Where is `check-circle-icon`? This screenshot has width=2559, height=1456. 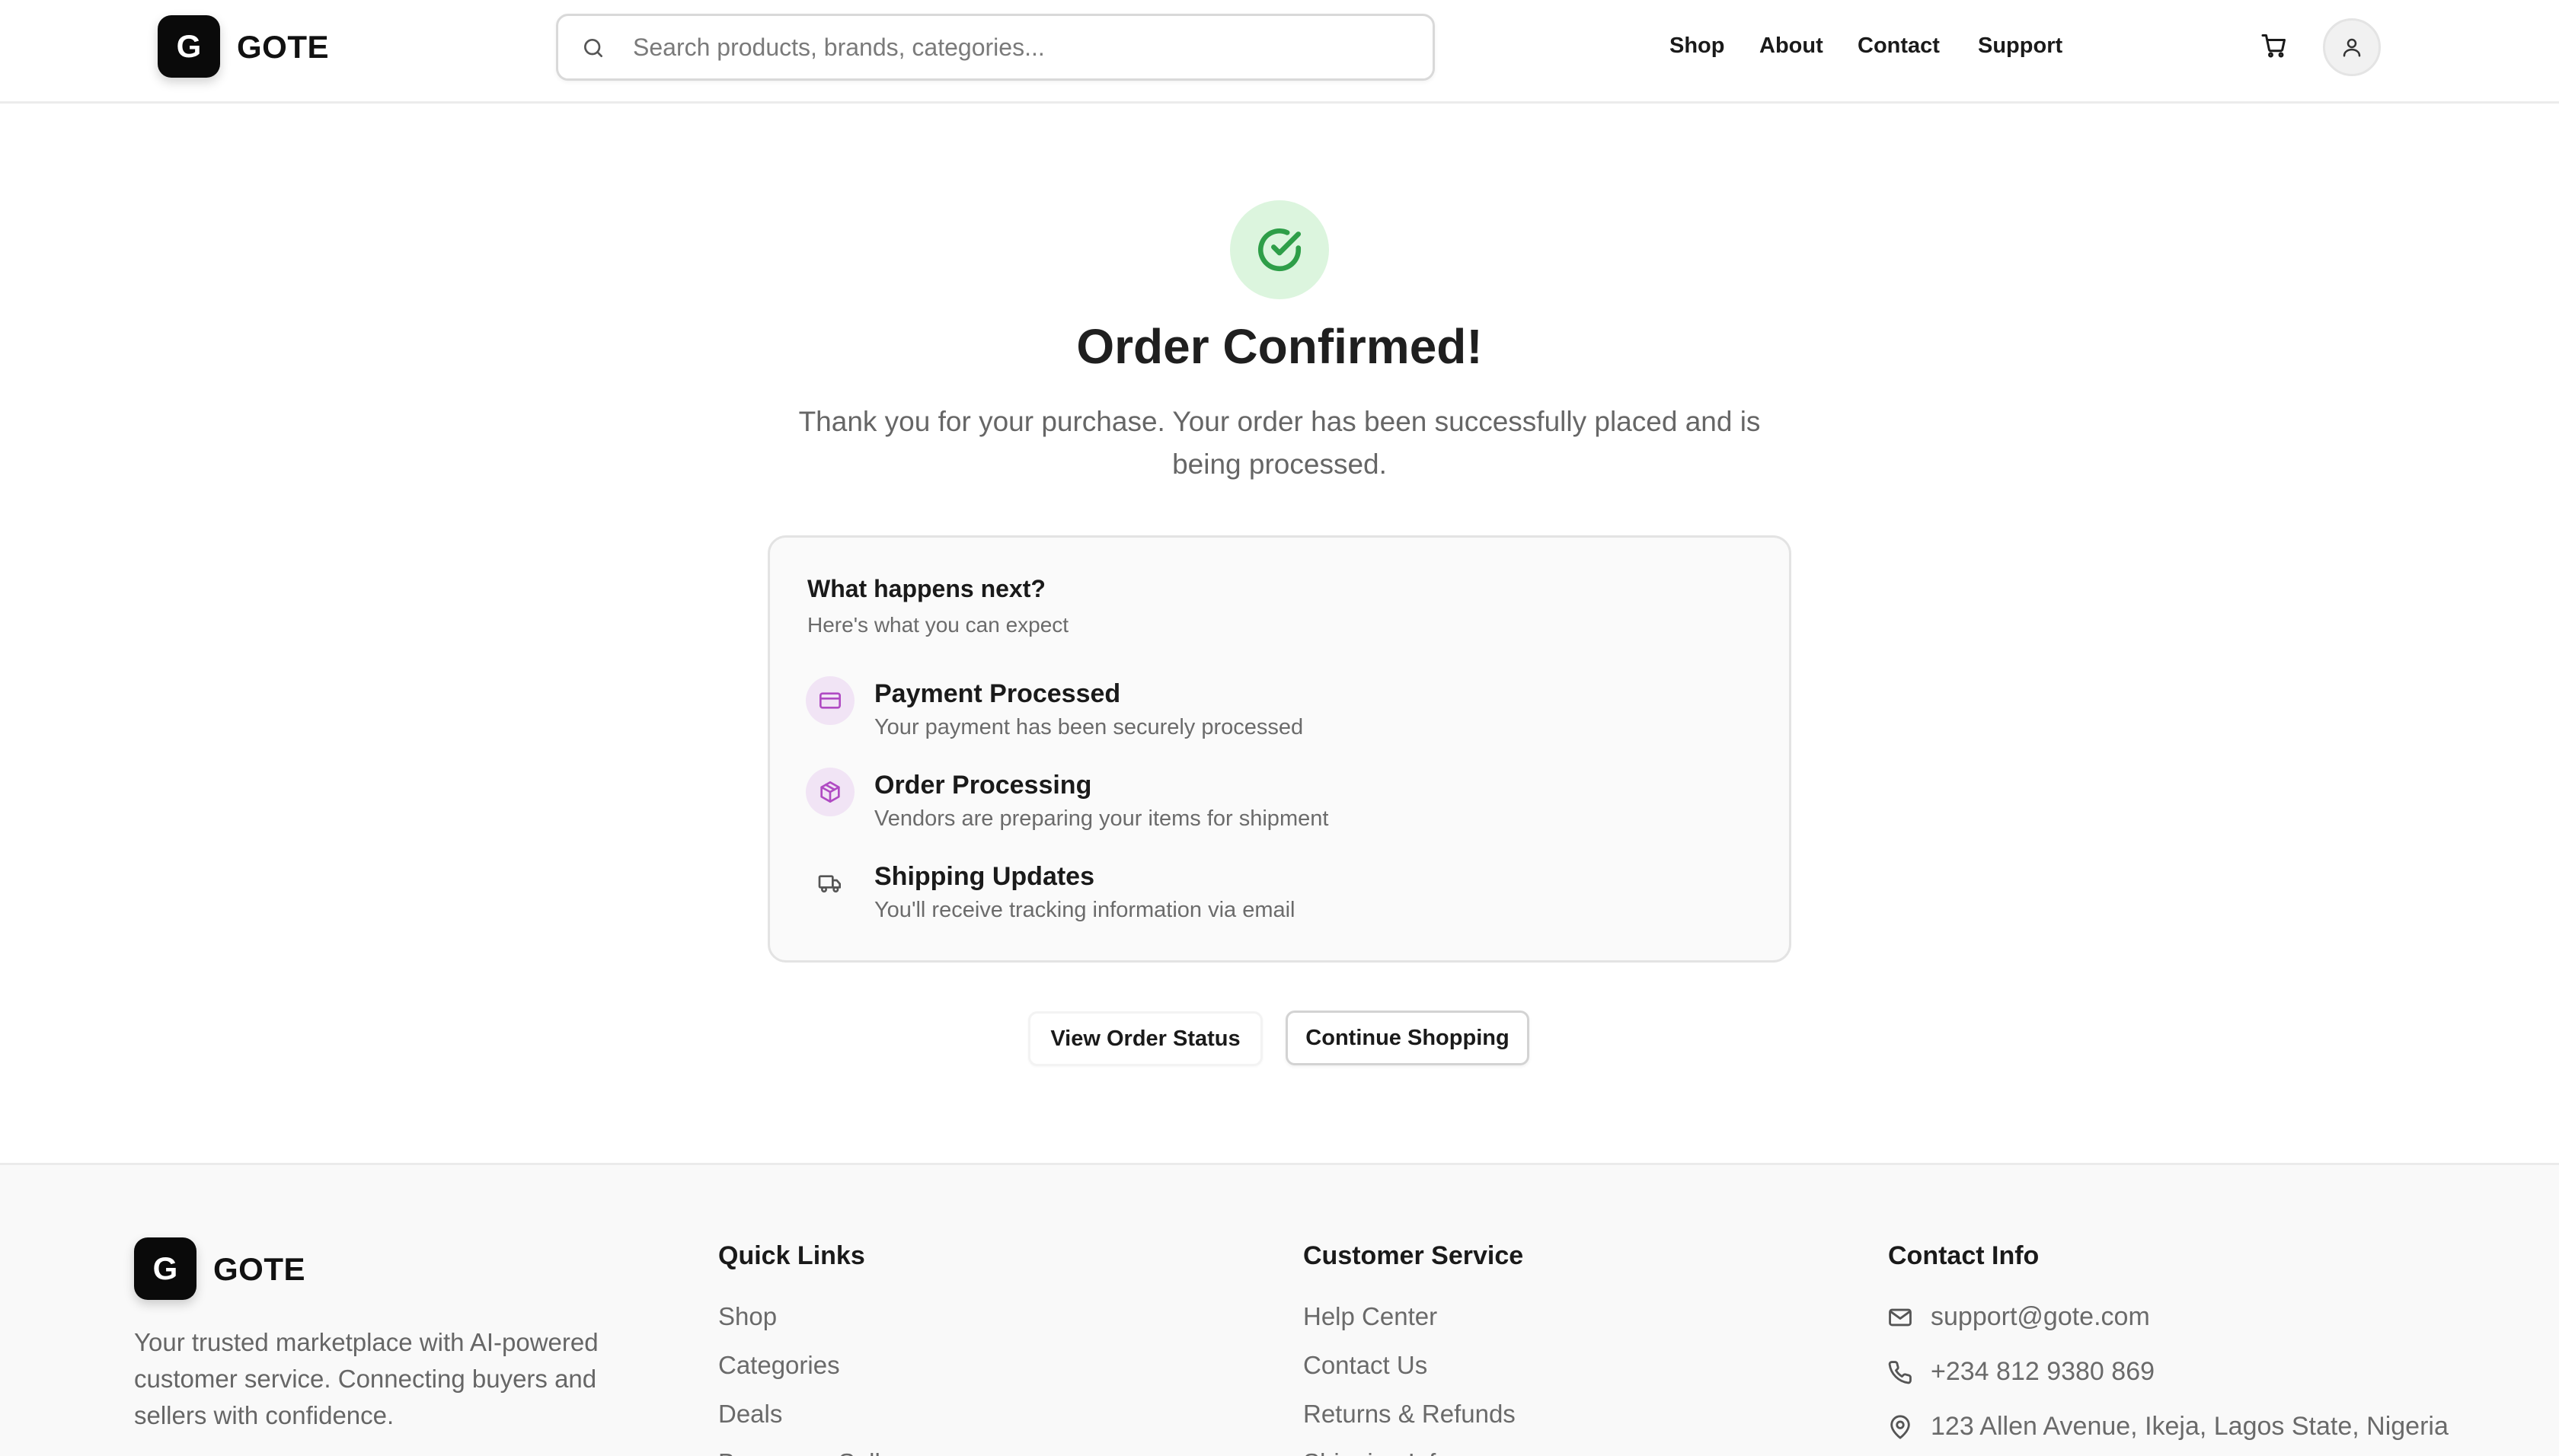
check-circle-icon is located at coordinates (1279, 249).